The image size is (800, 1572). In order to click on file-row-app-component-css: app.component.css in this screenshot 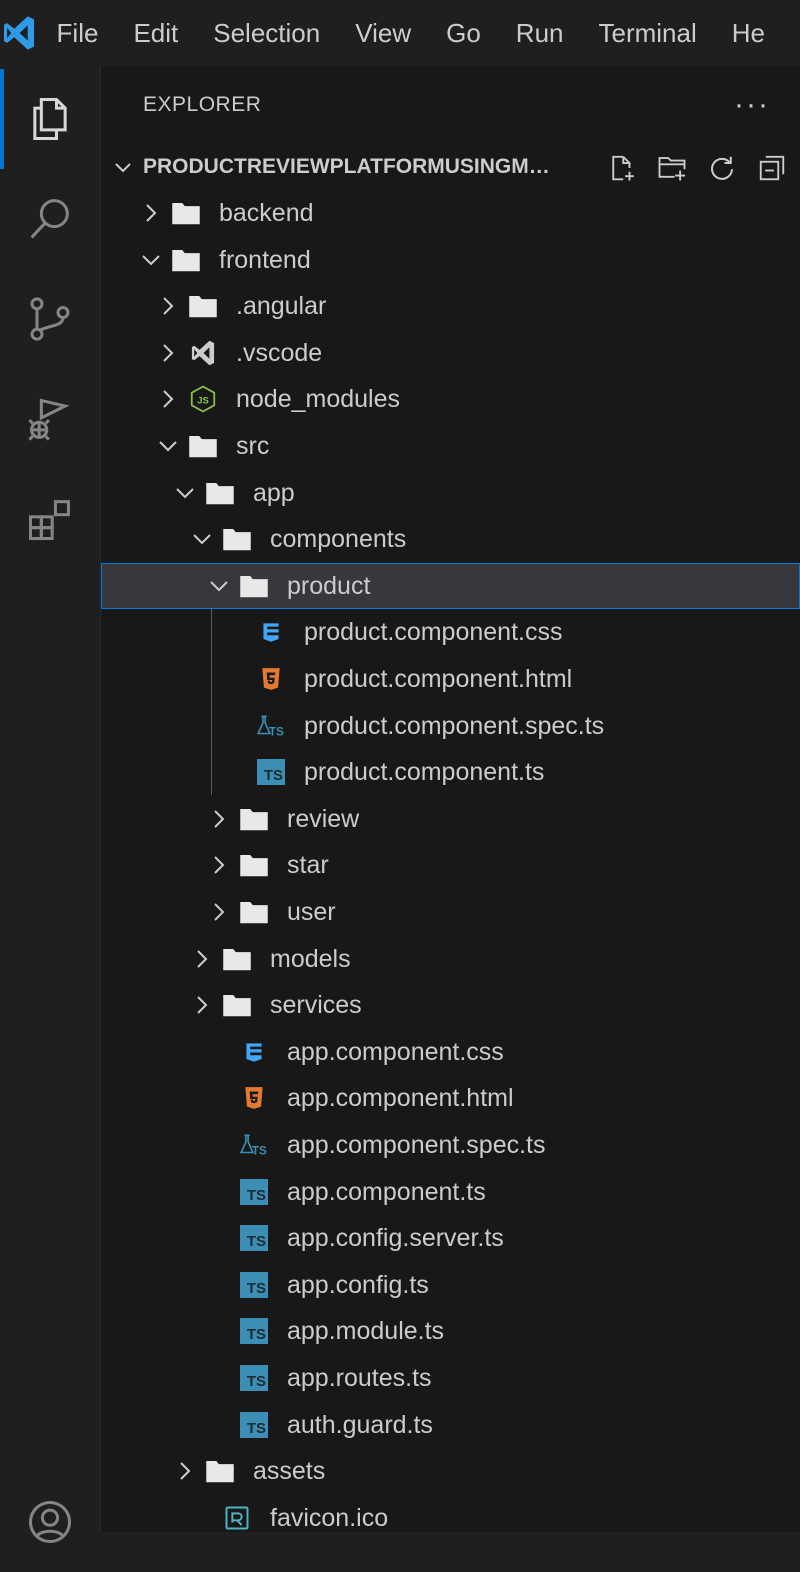, I will do `click(450, 1052)`.